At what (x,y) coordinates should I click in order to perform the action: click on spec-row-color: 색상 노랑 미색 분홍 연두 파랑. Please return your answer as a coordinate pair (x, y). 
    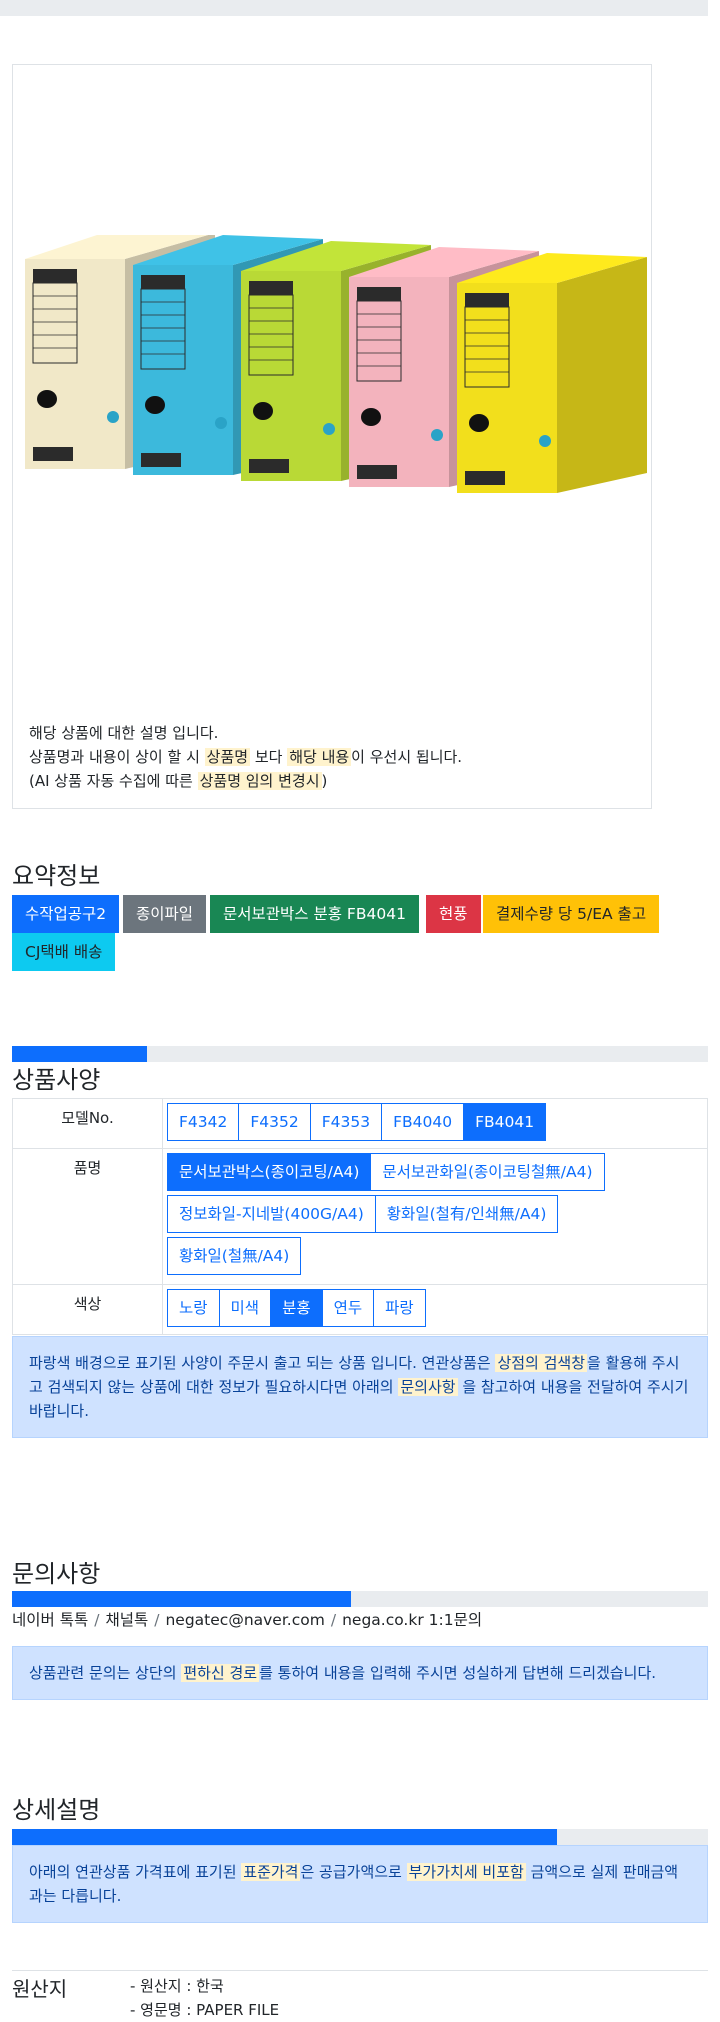
    Looking at the image, I should click on (360, 1309).